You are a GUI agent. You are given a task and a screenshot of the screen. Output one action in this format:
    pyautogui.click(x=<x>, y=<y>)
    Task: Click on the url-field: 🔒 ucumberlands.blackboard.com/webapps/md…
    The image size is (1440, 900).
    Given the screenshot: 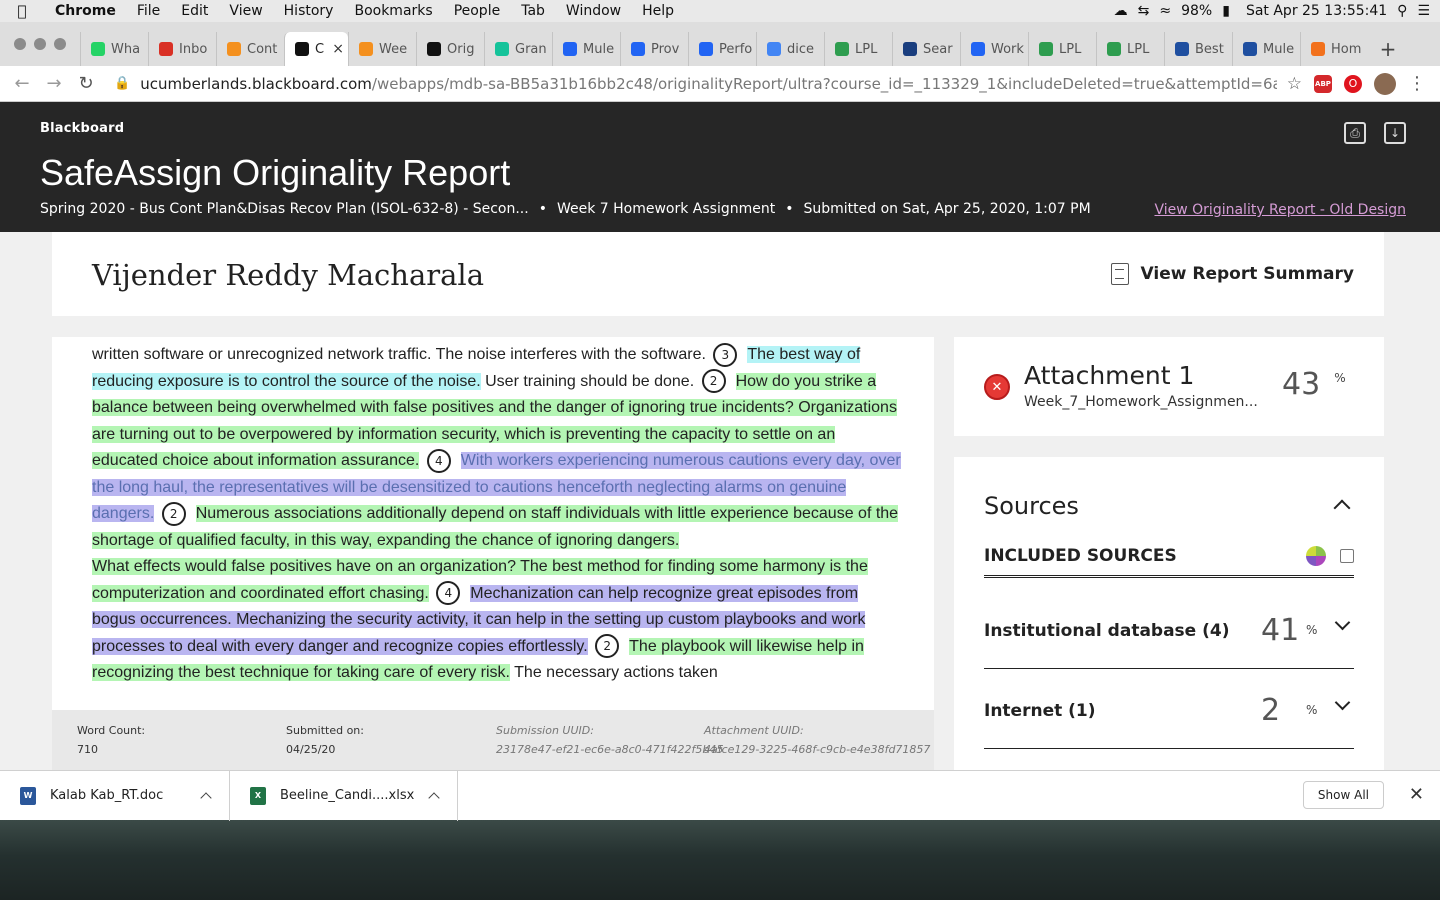 What is the action you would take?
    pyautogui.click(x=693, y=84)
    